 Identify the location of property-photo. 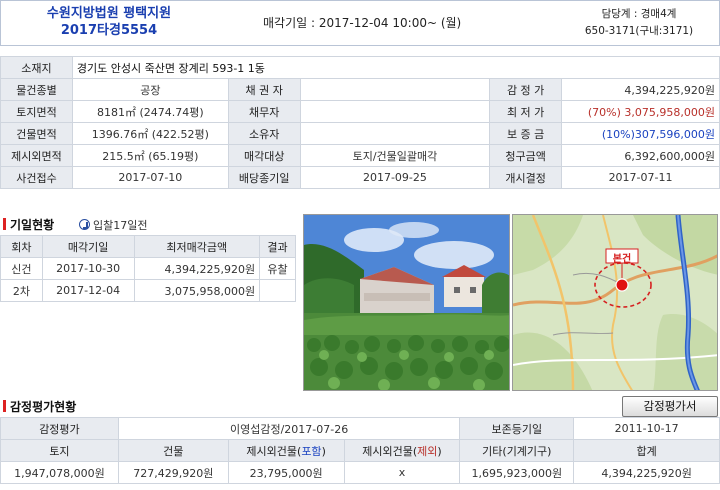
(406, 302).